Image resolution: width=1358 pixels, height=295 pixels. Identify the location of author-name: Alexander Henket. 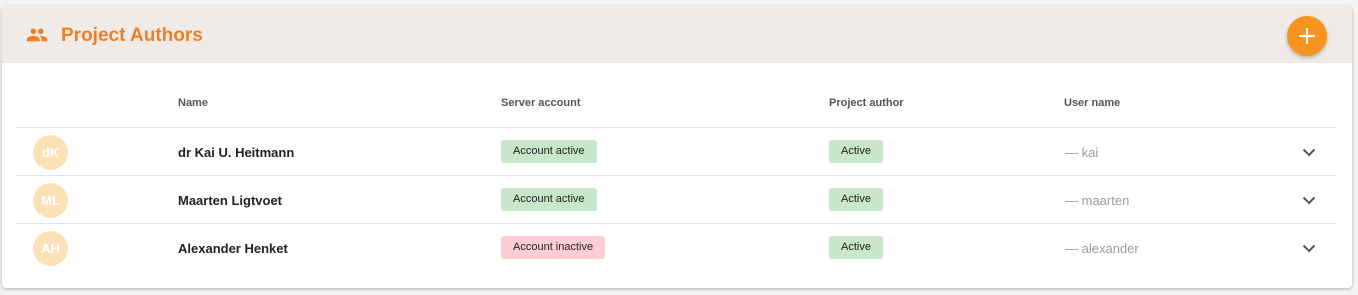
(233, 248).